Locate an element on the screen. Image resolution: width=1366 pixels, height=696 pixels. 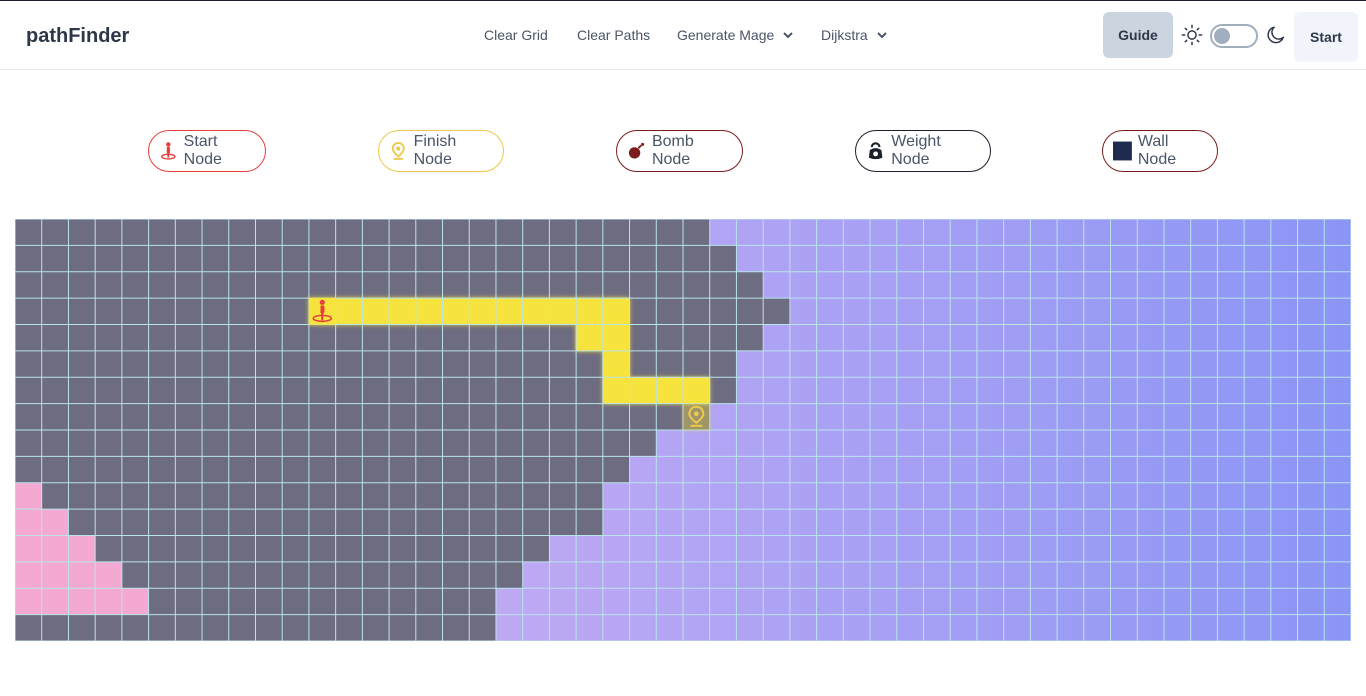
generate-maze-dropdown: Generate Mage is located at coordinates (735, 35).